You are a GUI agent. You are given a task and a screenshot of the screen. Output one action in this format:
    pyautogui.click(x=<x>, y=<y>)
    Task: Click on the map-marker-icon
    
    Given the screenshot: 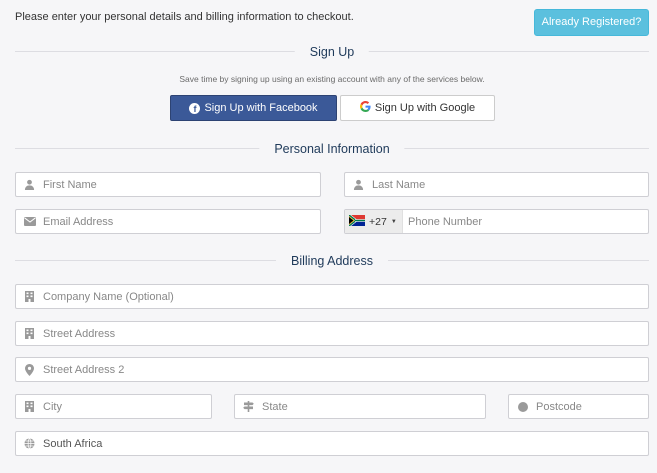 What is the action you would take?
    pyautogui.click(x=29, y=369)
    